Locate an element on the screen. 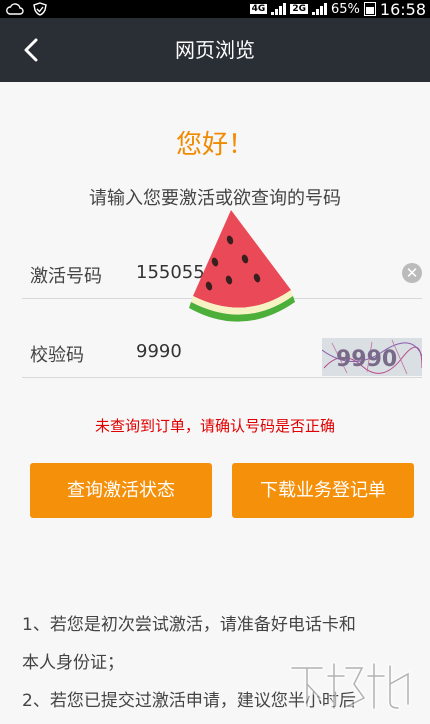  network-type-2: 2G is located at coordinates (299, 9).